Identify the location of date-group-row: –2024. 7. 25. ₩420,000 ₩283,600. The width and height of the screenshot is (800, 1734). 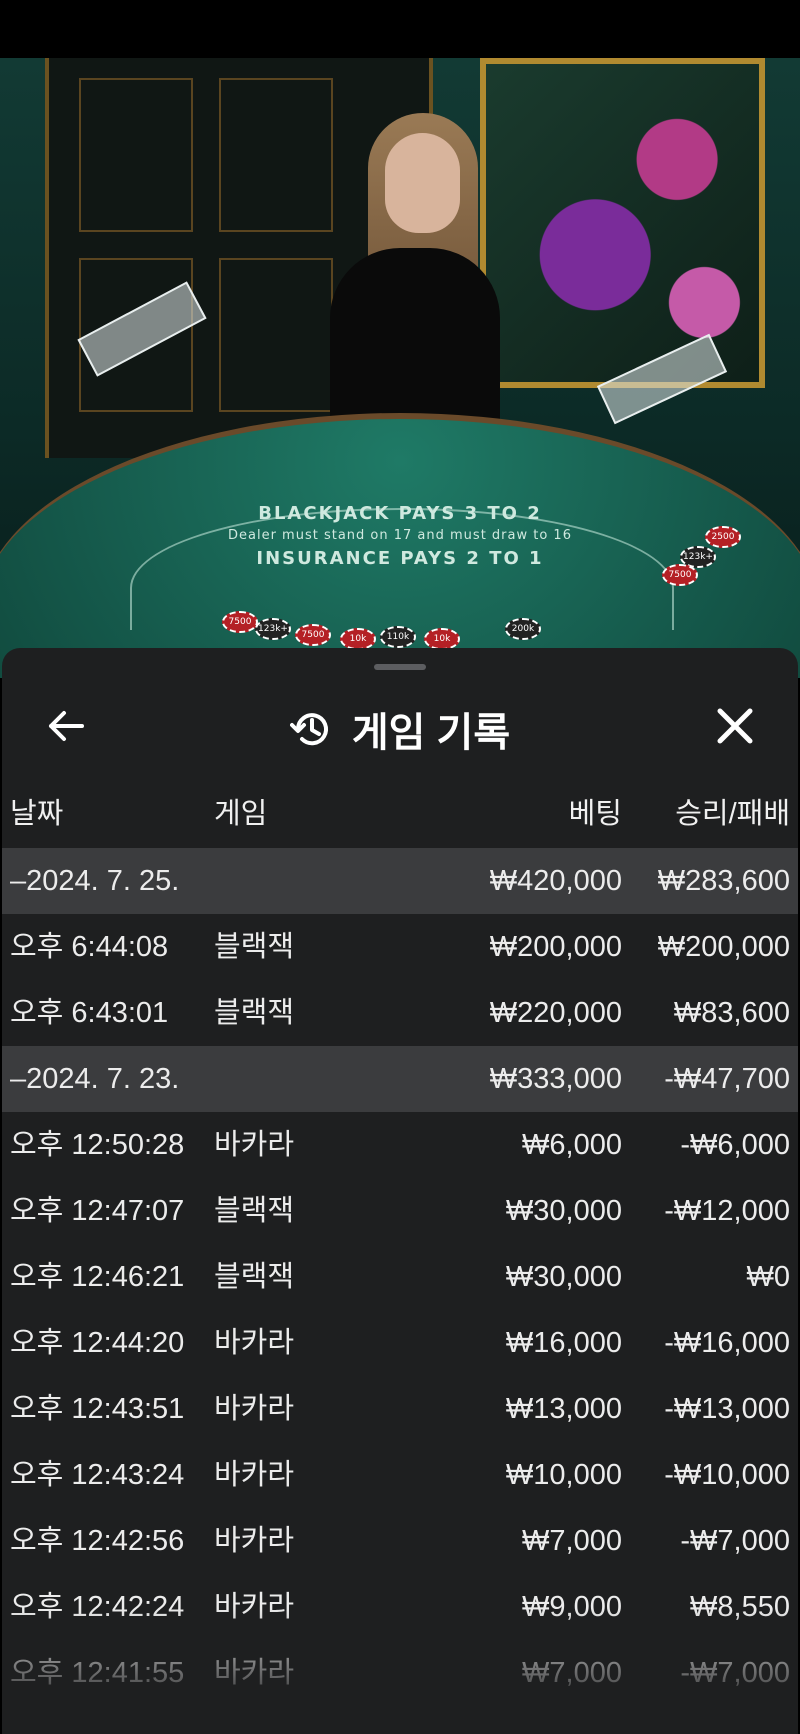
(400, 881).